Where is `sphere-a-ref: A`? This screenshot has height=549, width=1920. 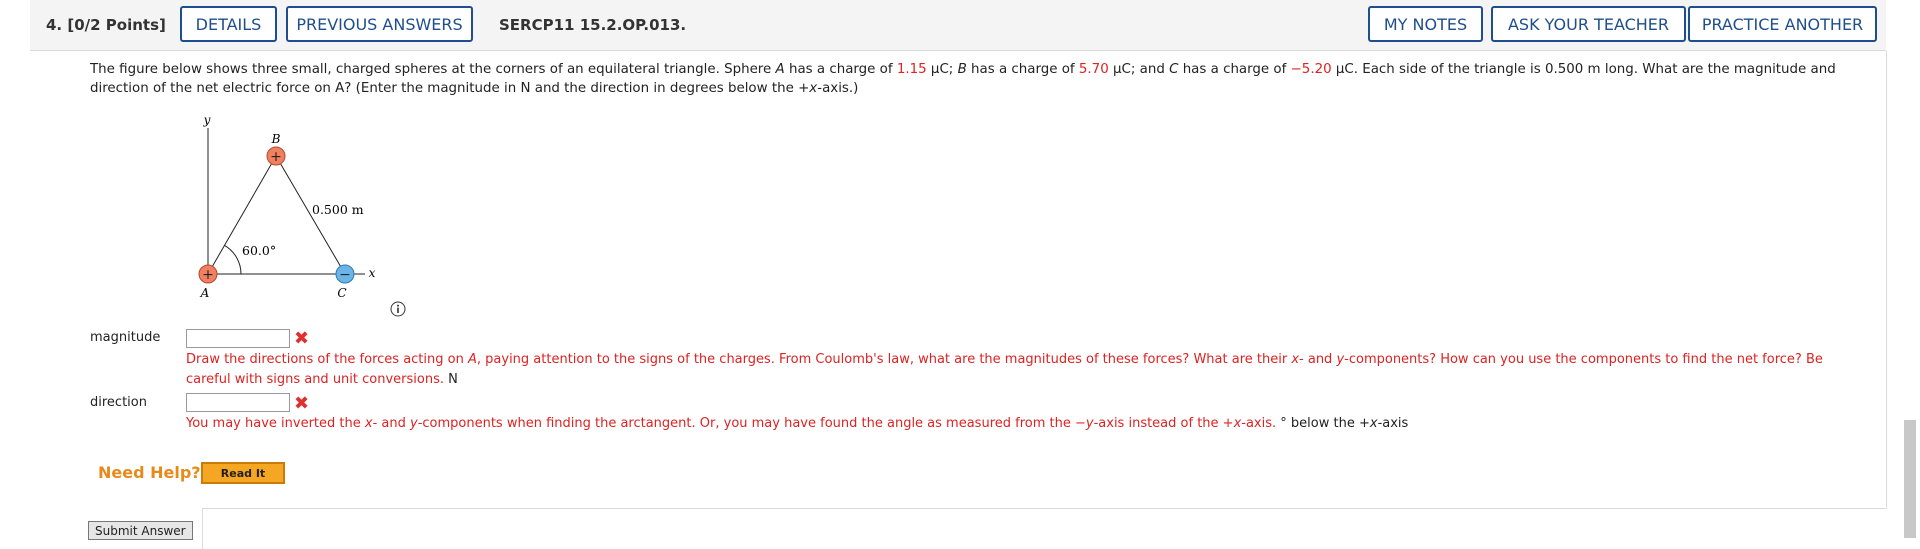 sphere-a-ref: A is located at coordinates (780, 69).